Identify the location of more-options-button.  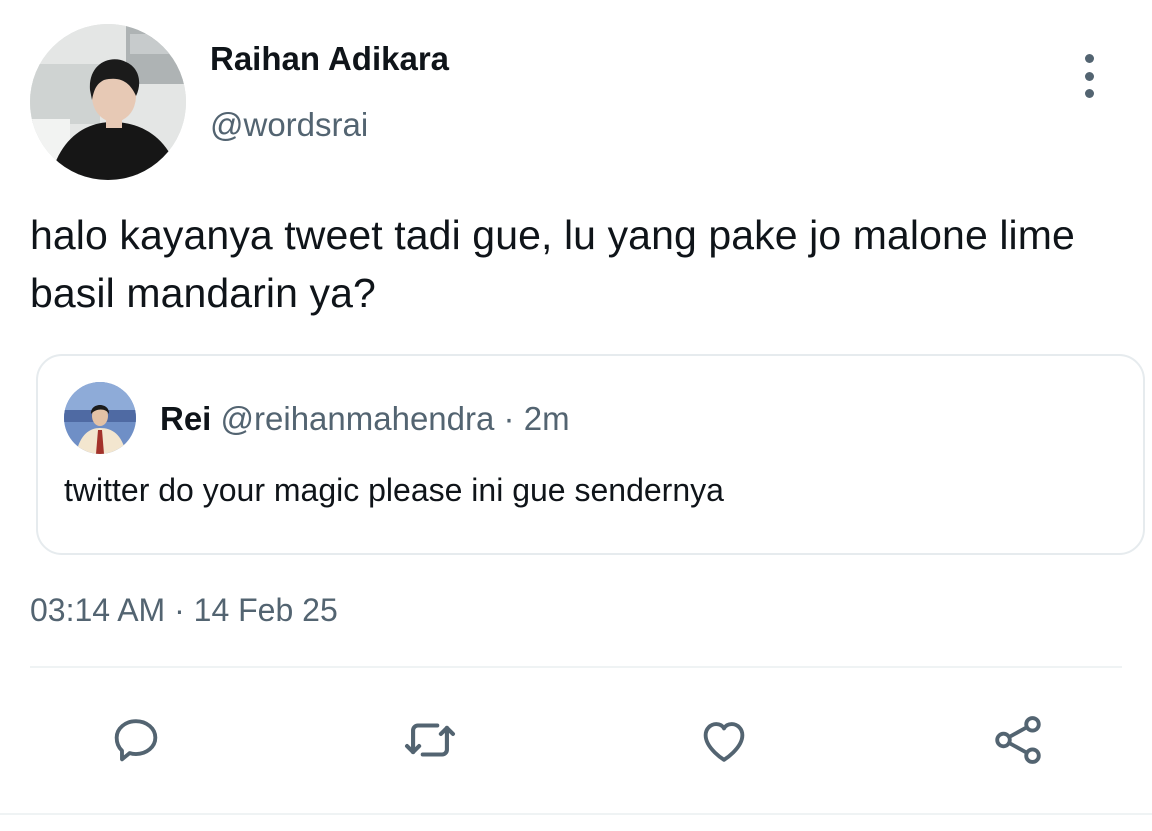
(1089, 76).